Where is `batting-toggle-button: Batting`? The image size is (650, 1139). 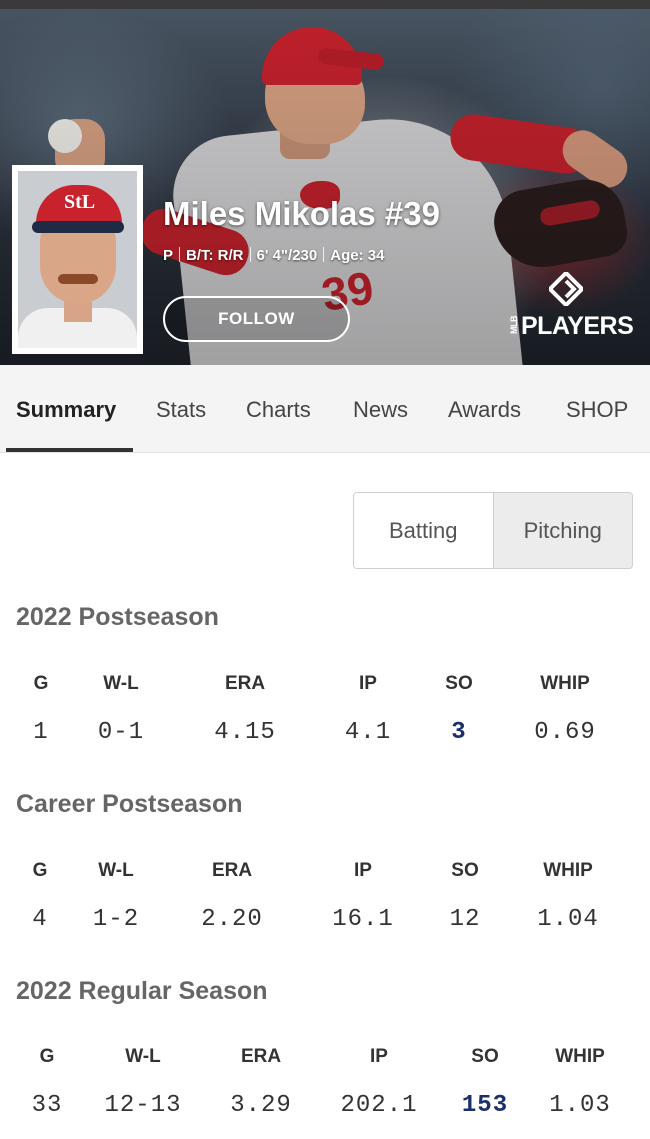 batting-toggle-button: Batting is located at coordinates (424, 530).